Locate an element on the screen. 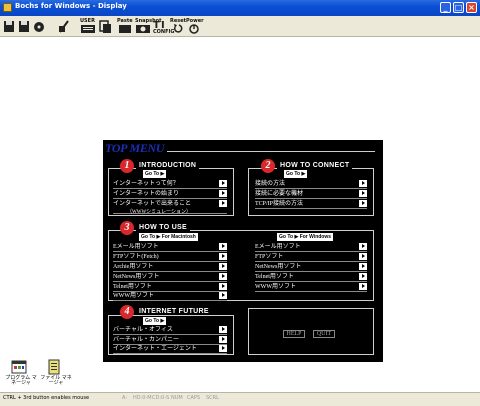  floppy-b-icon is located at coordinates (24, 26).